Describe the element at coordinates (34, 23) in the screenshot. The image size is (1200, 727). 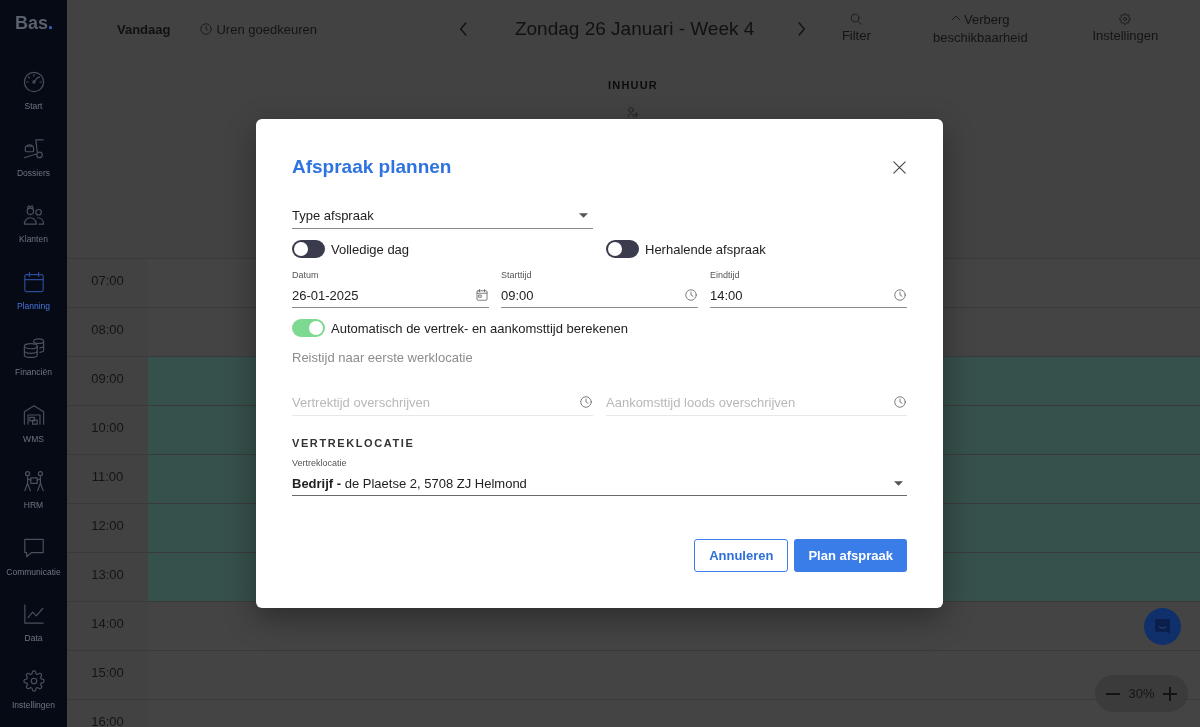
I see `logo: Bas.` at that location.